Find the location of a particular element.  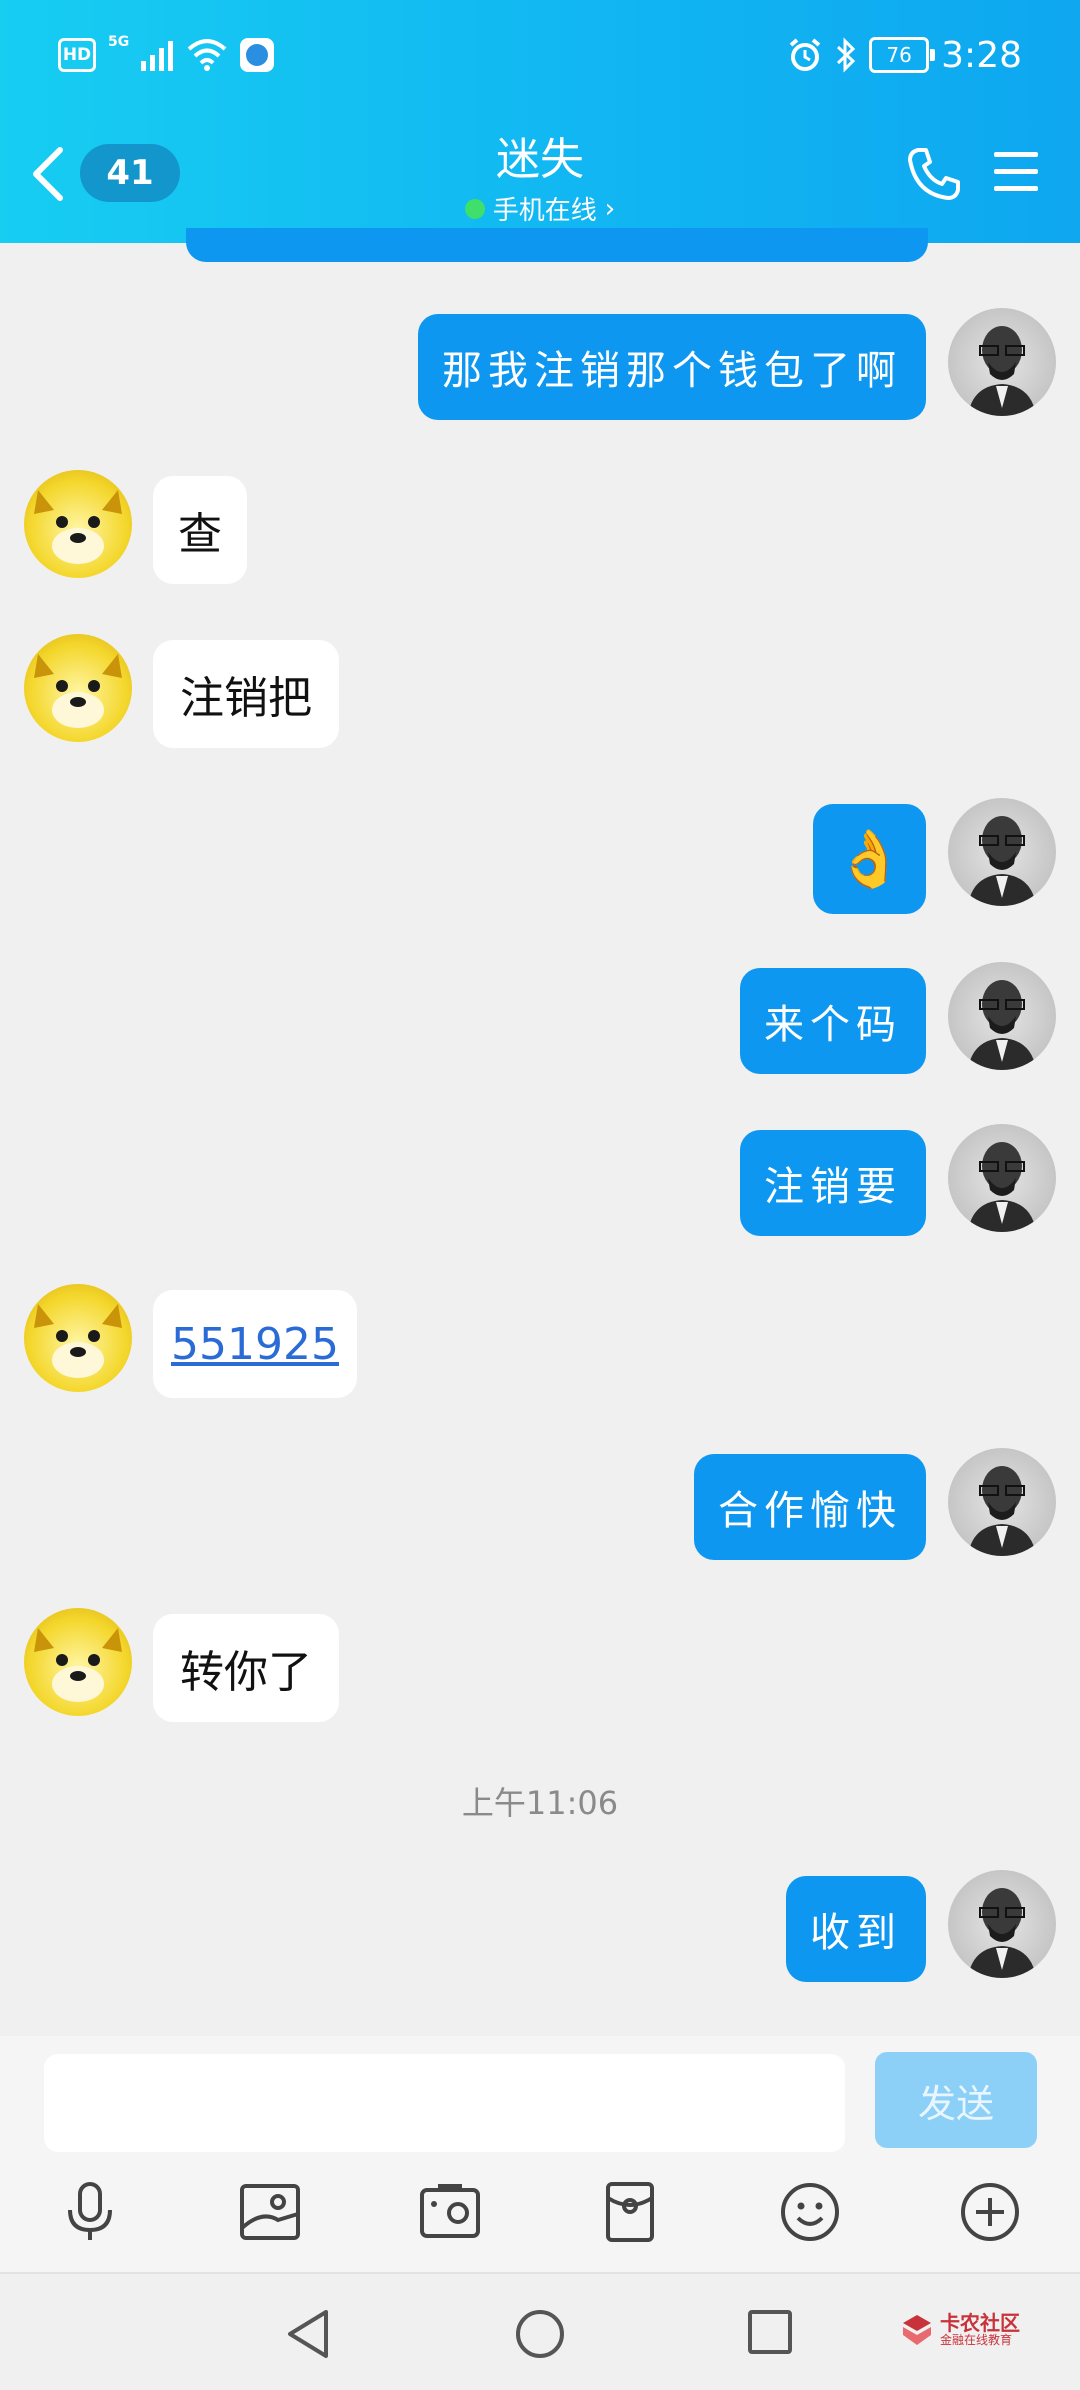

presence-status: 手机在线 › is located at coordinates (540, 208).